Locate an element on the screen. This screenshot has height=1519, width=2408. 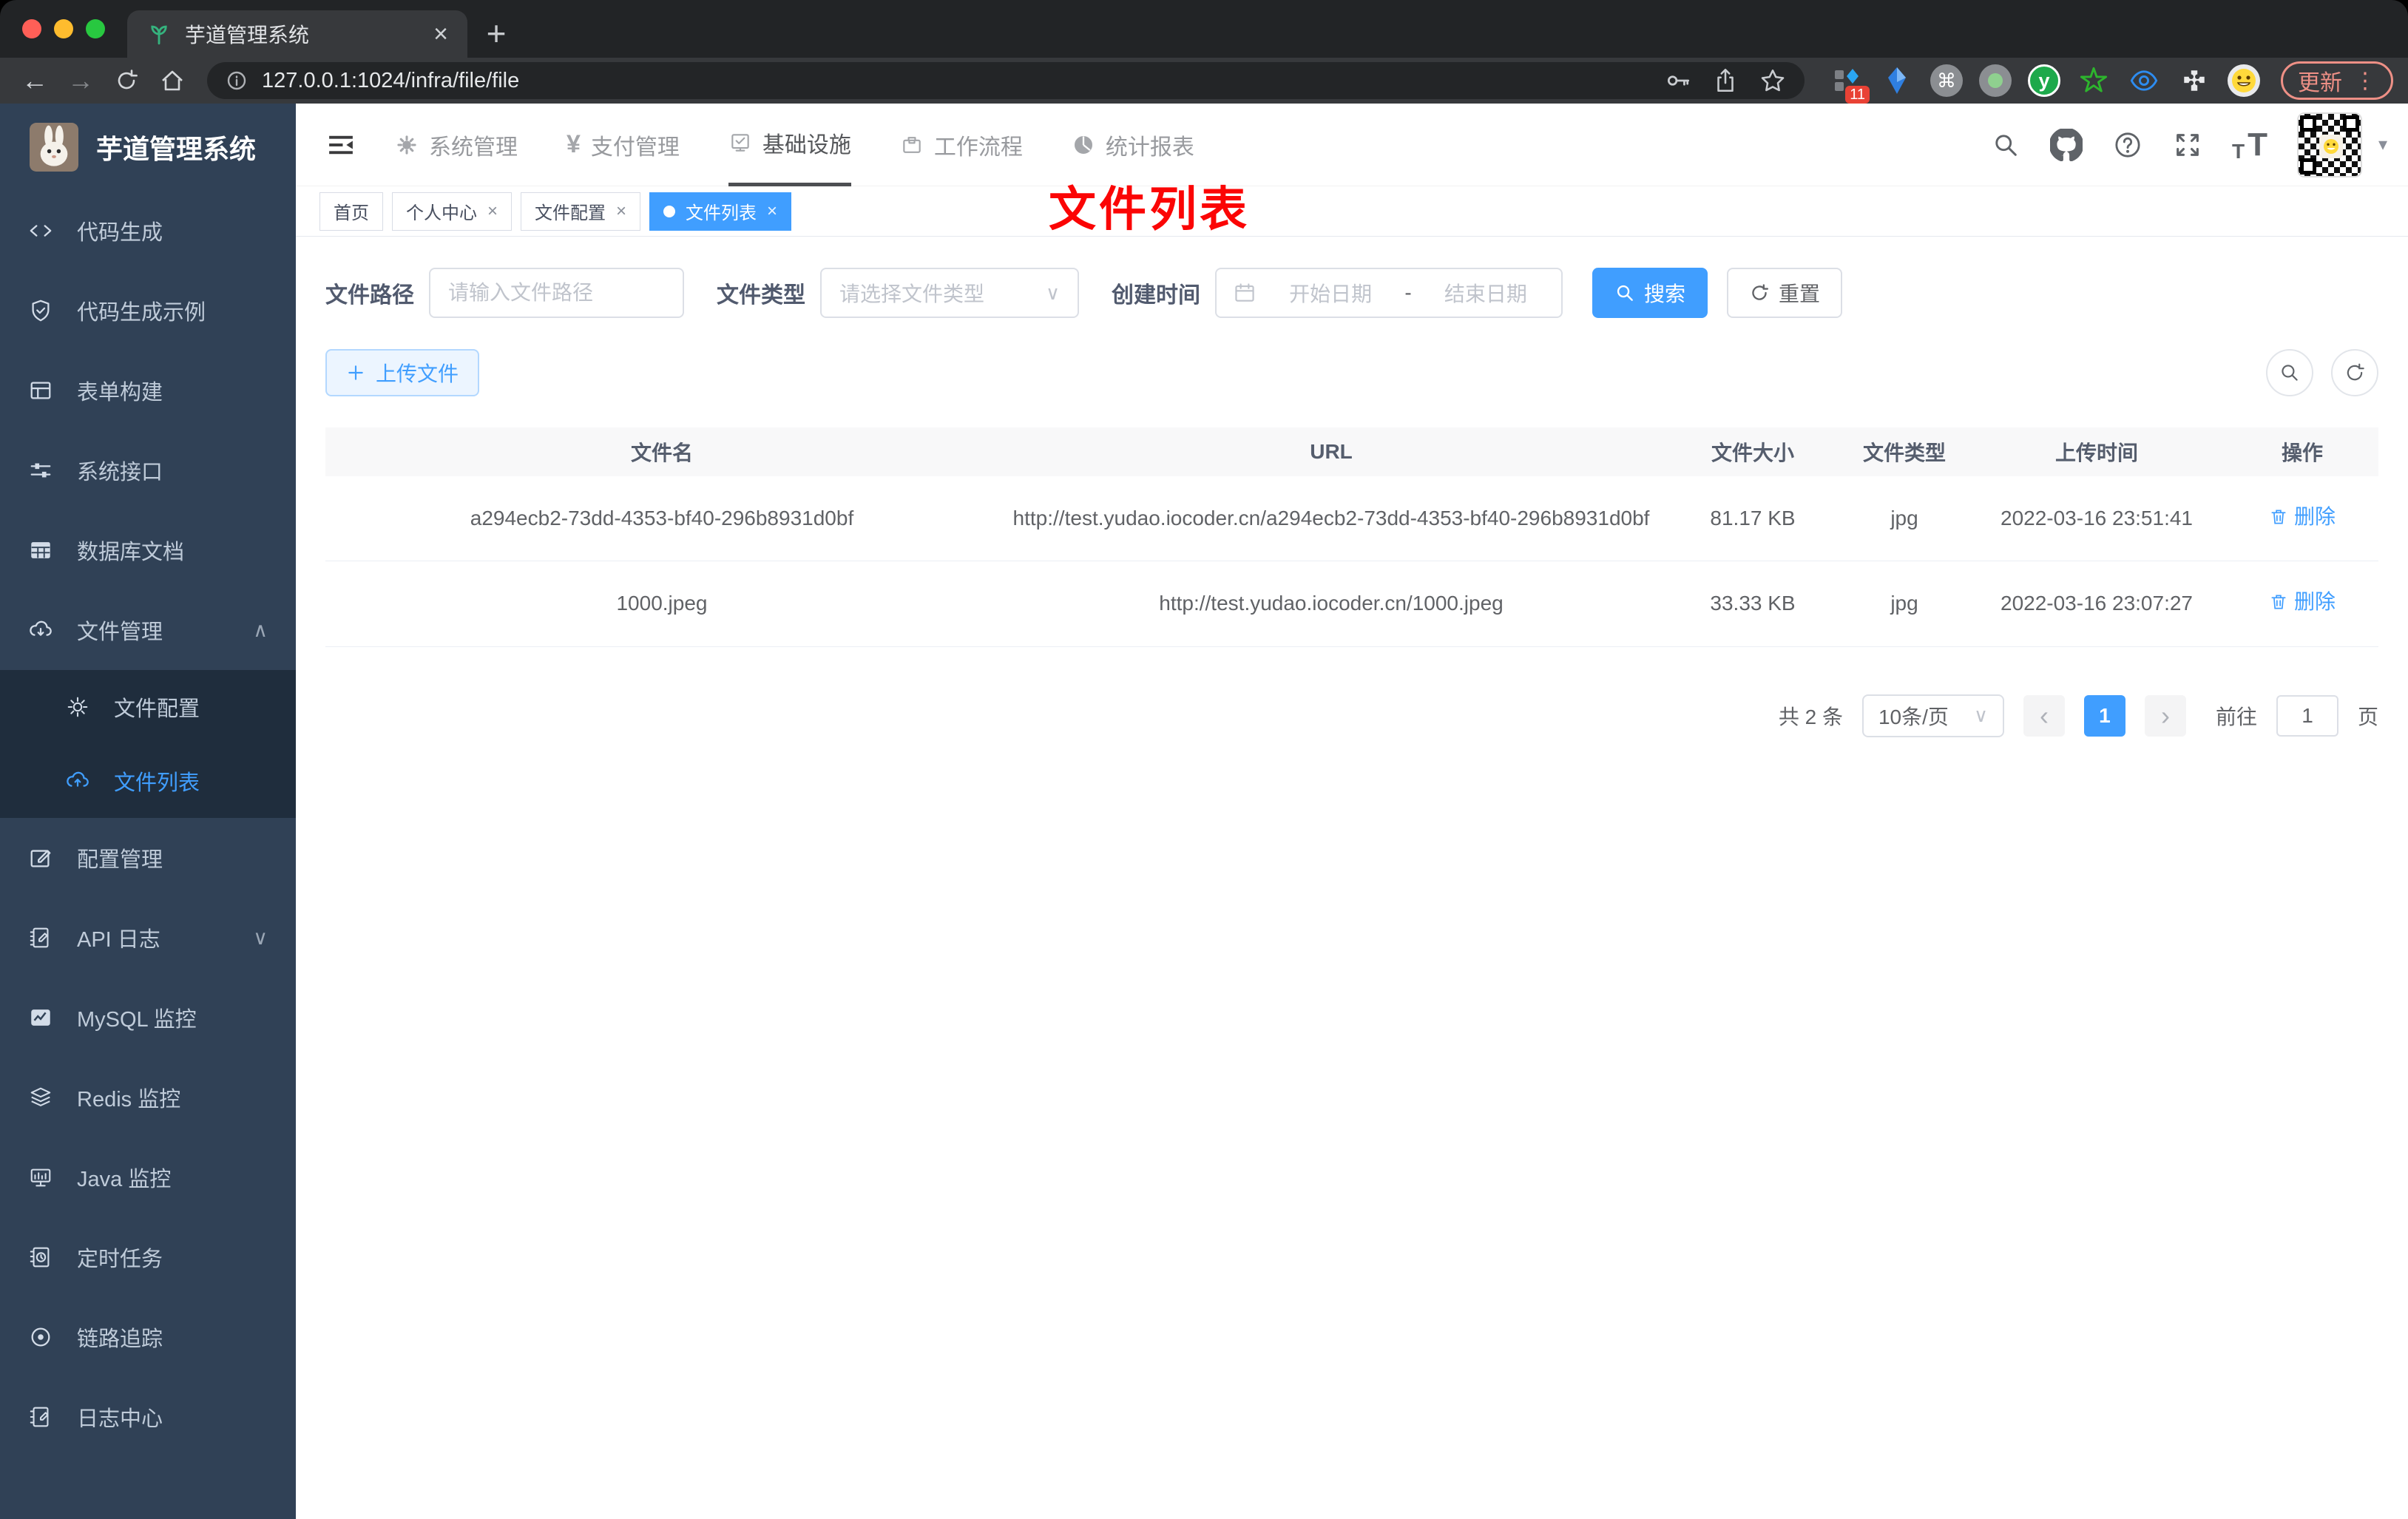
extension-star-icon is located at coordinates (2094, 81).